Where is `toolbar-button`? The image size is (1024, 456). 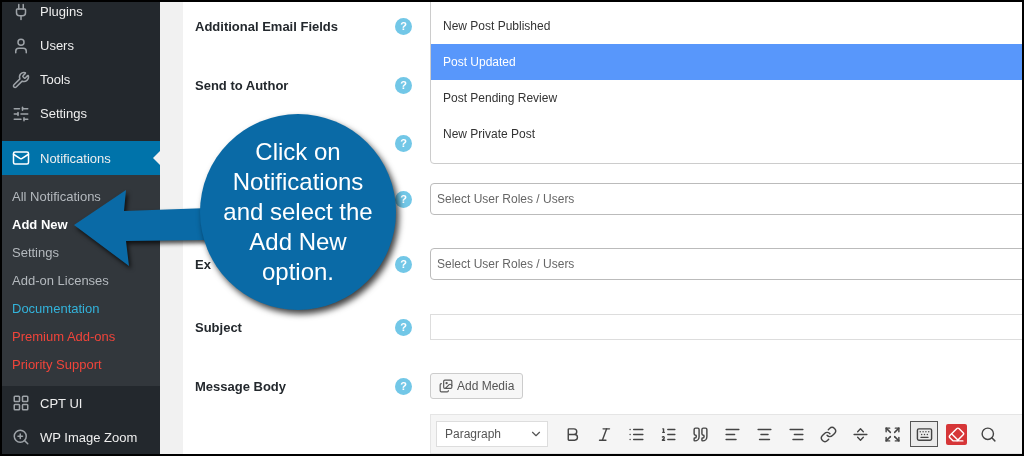
toolbar-button is located at coordinates (924, 434).